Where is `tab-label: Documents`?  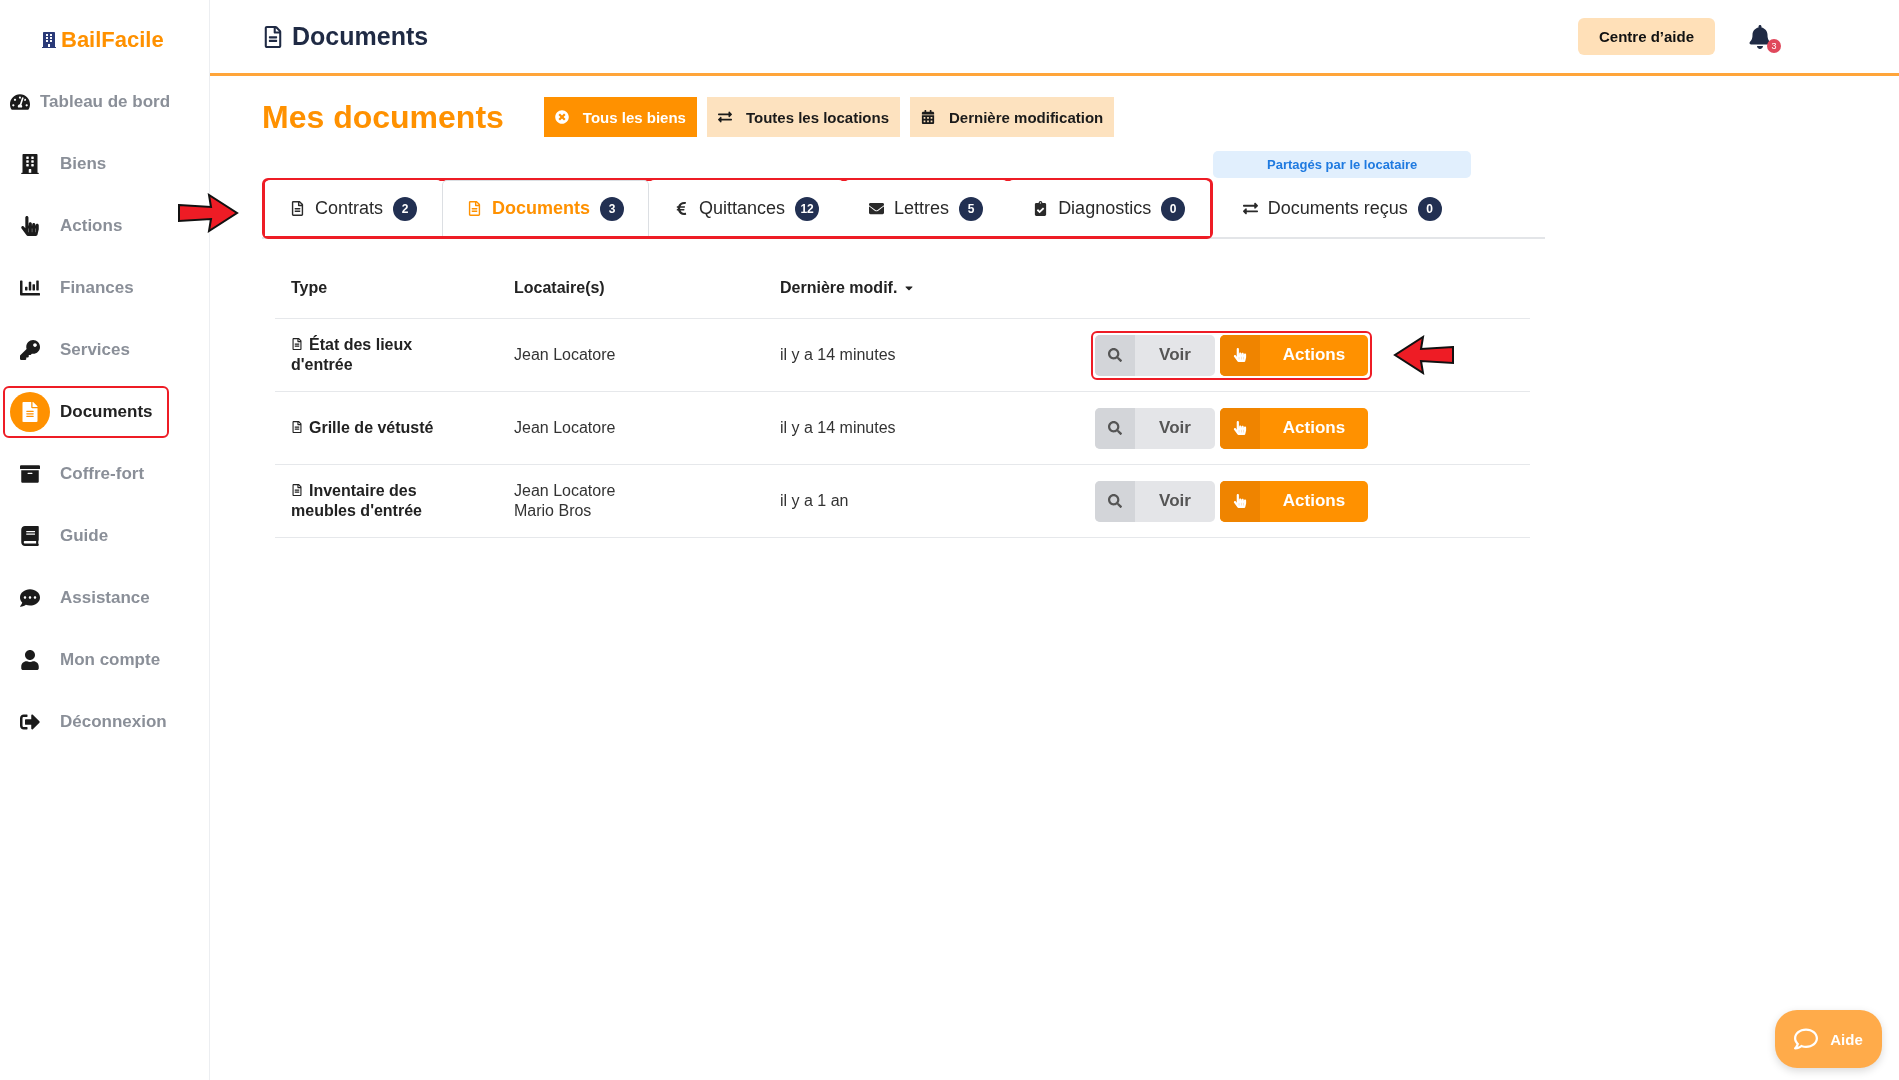
tab-label: Documents is located at coordinates (541, 208).